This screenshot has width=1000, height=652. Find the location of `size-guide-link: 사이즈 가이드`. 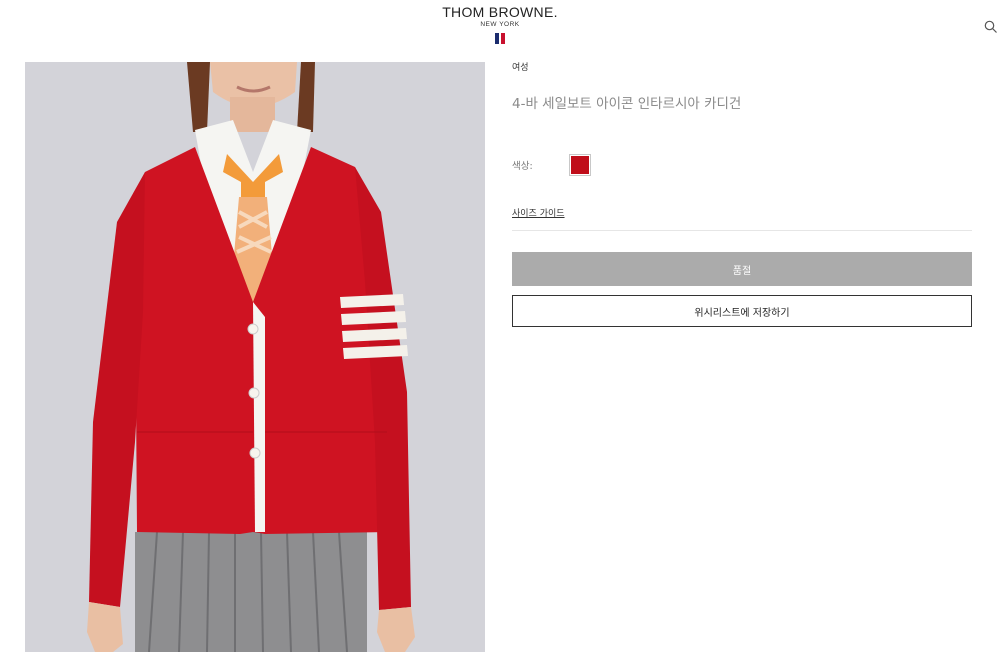

size-guide-link: 사이즈 가이드 is located at coordinates (538, 212).